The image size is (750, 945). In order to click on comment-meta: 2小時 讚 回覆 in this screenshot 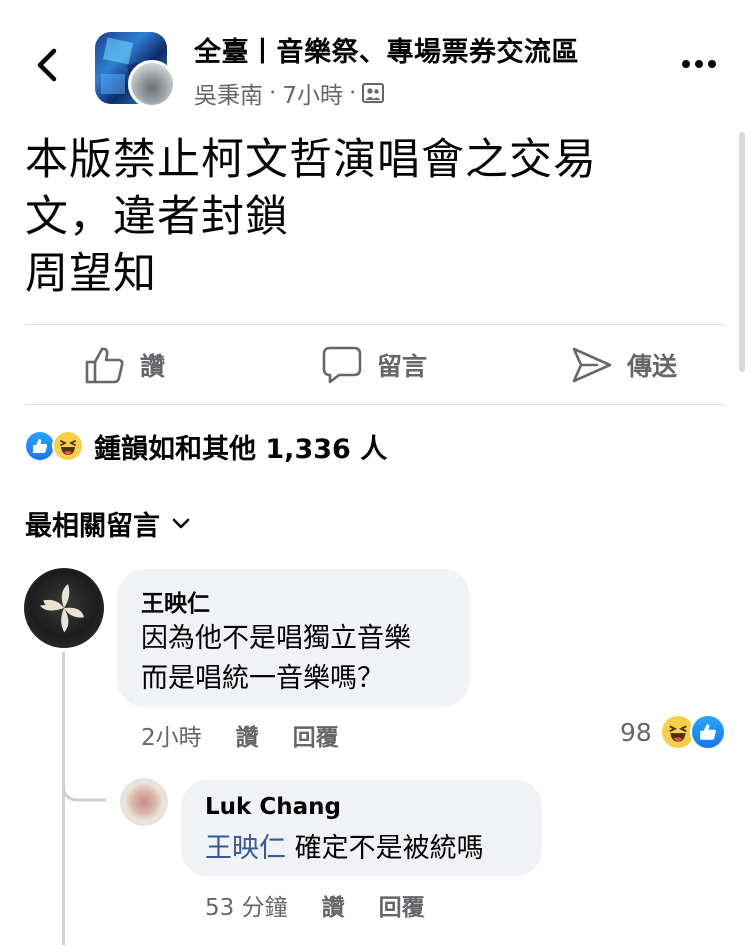, I will do `click(240, 735)`.